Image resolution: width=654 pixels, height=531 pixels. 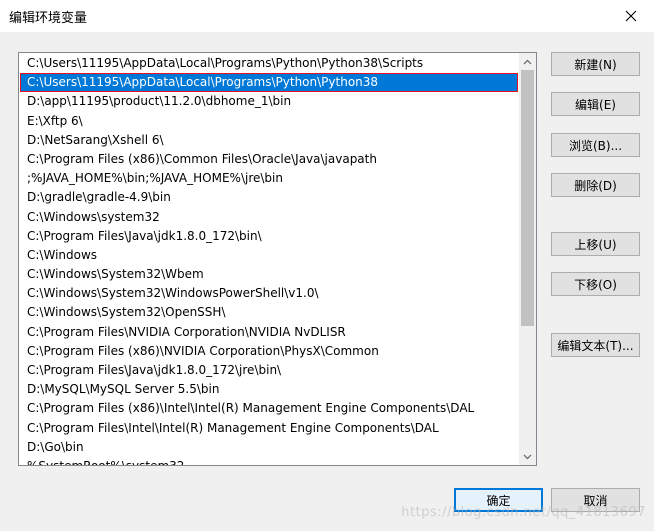 What do you see at coordinates (269, 461) in the screenshot?
I see `path-row: %SystemRoot%\system32` at bounding box center [269, 461].